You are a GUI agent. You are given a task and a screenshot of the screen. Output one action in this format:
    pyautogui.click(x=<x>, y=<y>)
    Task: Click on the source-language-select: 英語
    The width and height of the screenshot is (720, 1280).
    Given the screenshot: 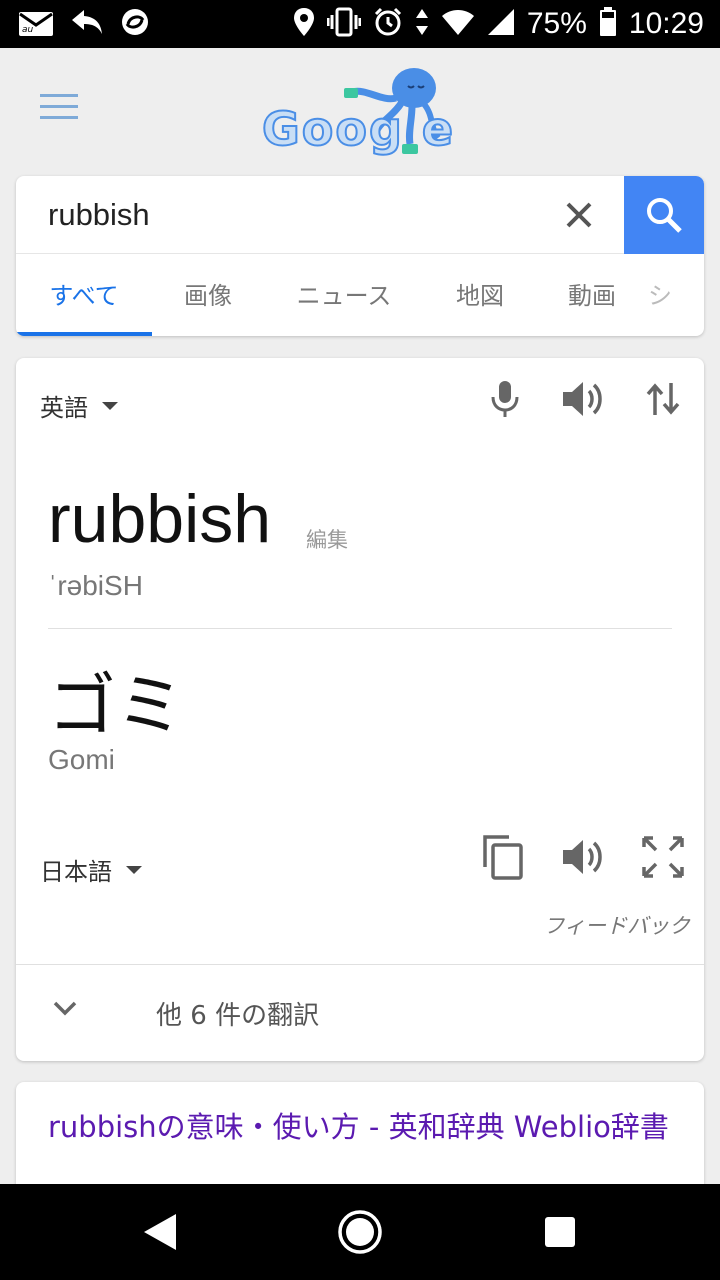 What is the action you would take?
    pyautogui.click(x=79, y=405)
    